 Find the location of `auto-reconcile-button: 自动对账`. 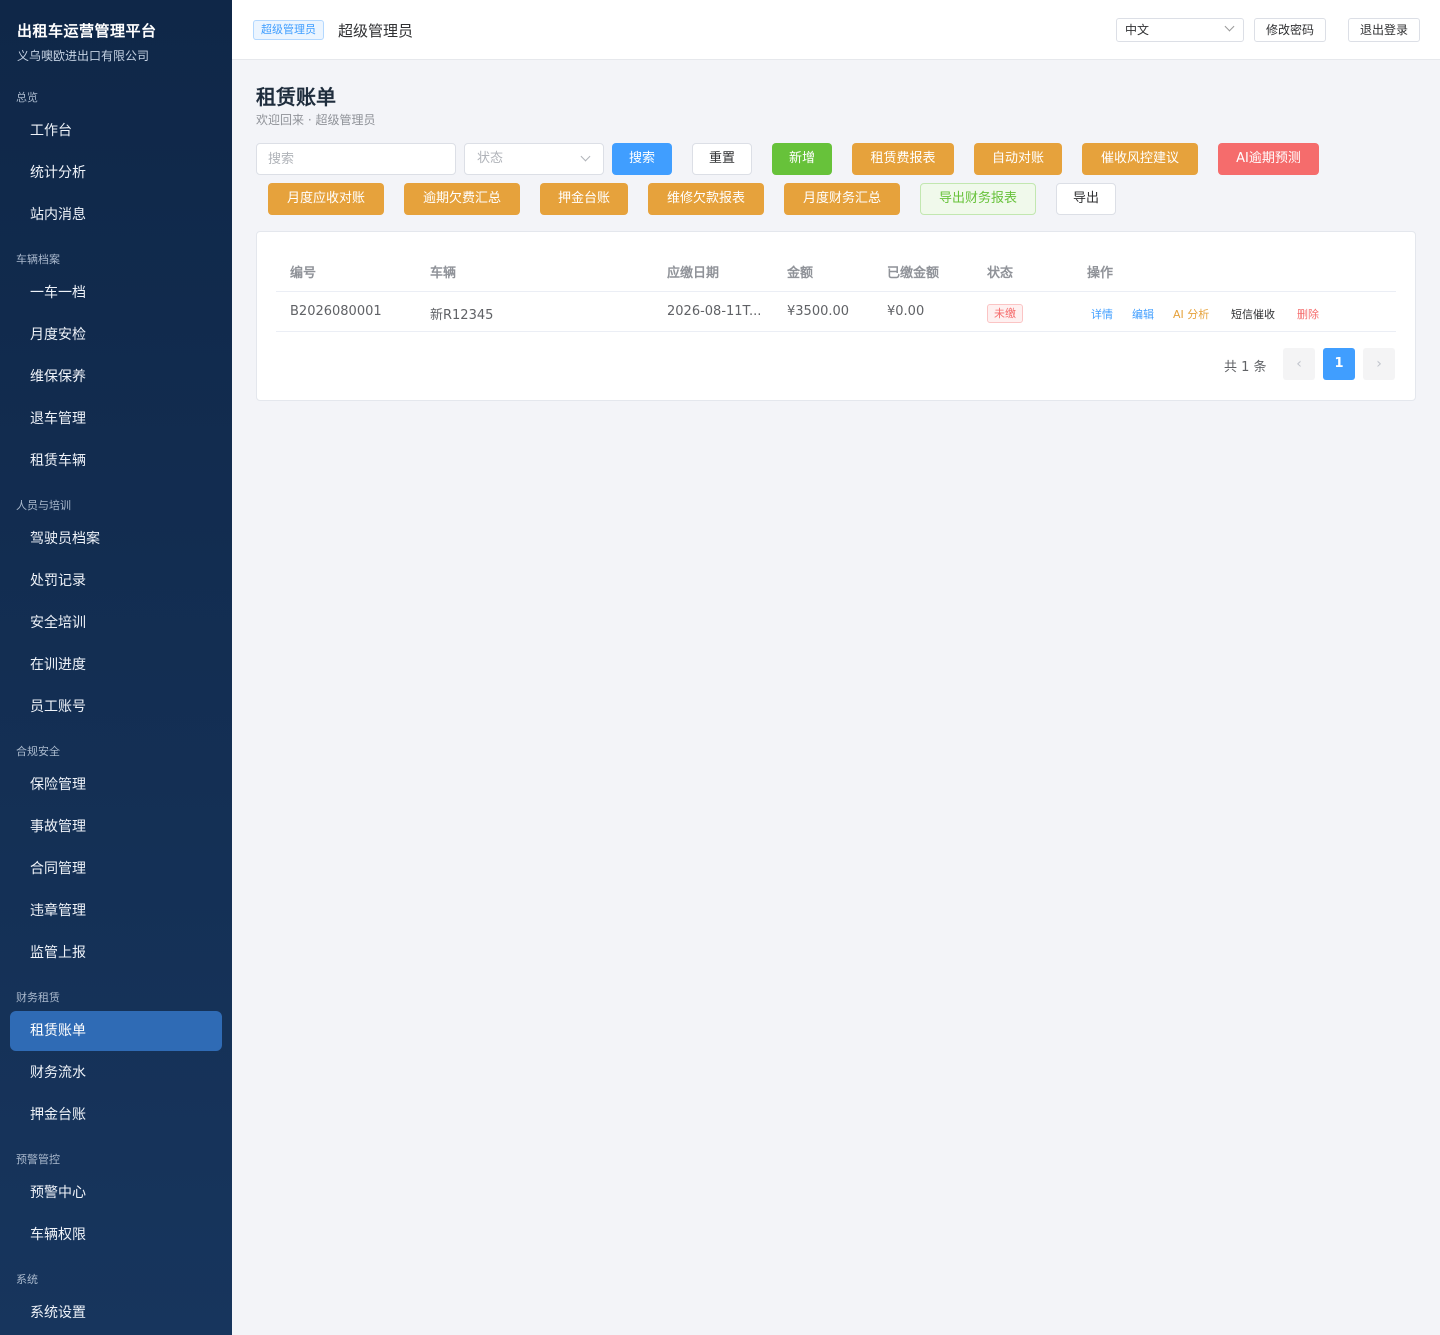

auto-reconcile-button: 自动对账 is located at coordinates (1018, 159).